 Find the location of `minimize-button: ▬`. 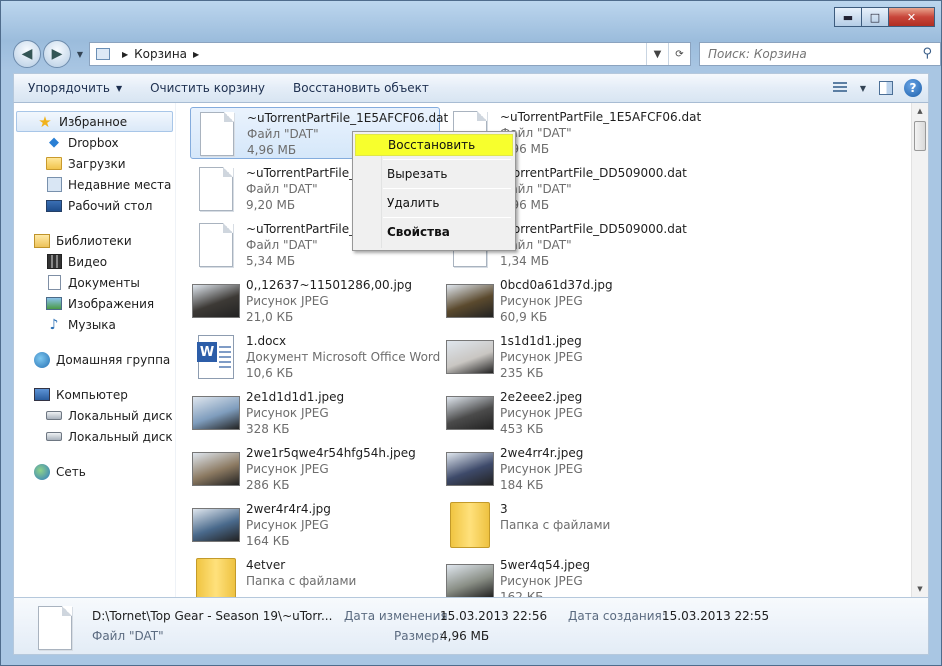

minimize-button: ▬ is located at coordinates (848, 17).